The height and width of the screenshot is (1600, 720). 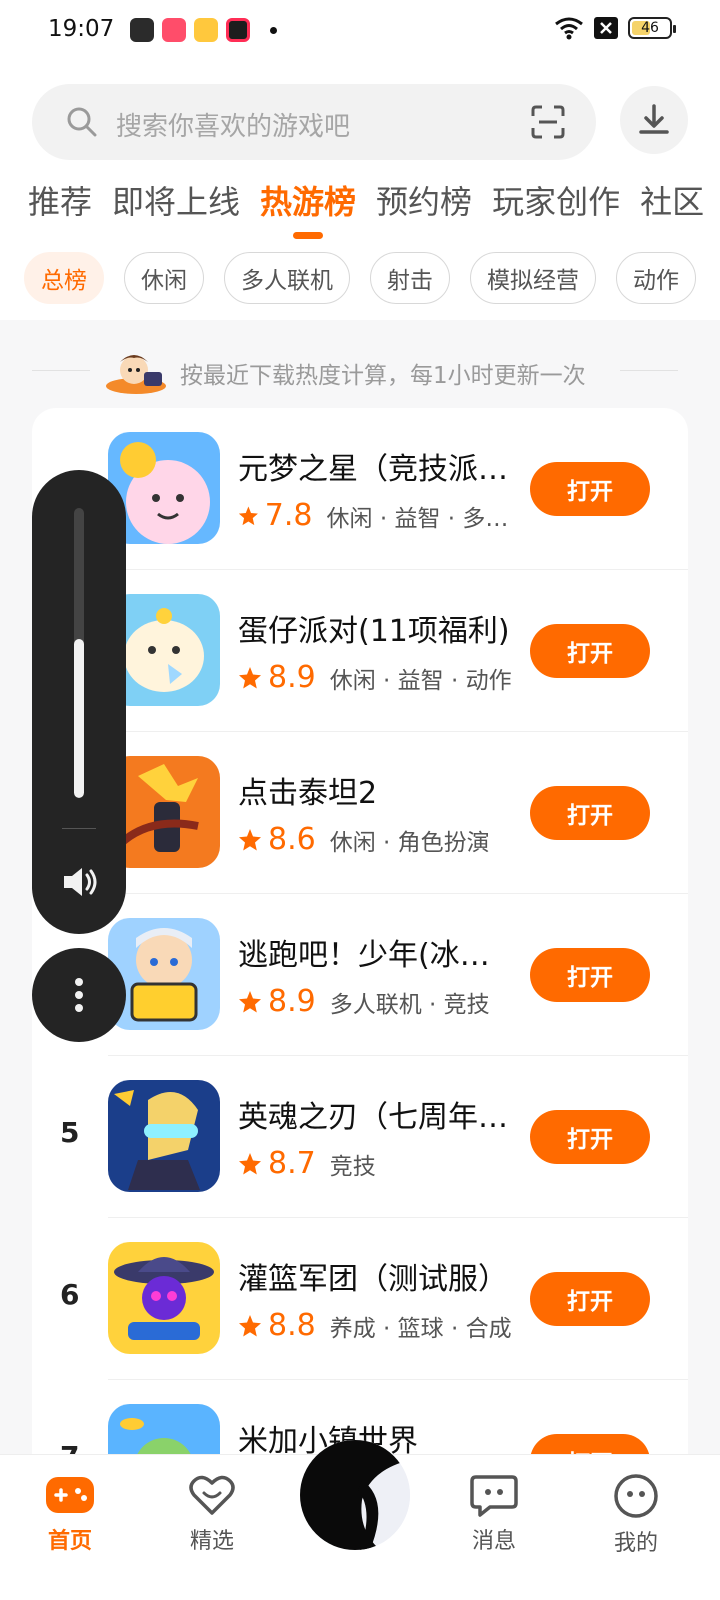 I want to click on nav-featured-label: 精选, so click(x=211, y=1541).